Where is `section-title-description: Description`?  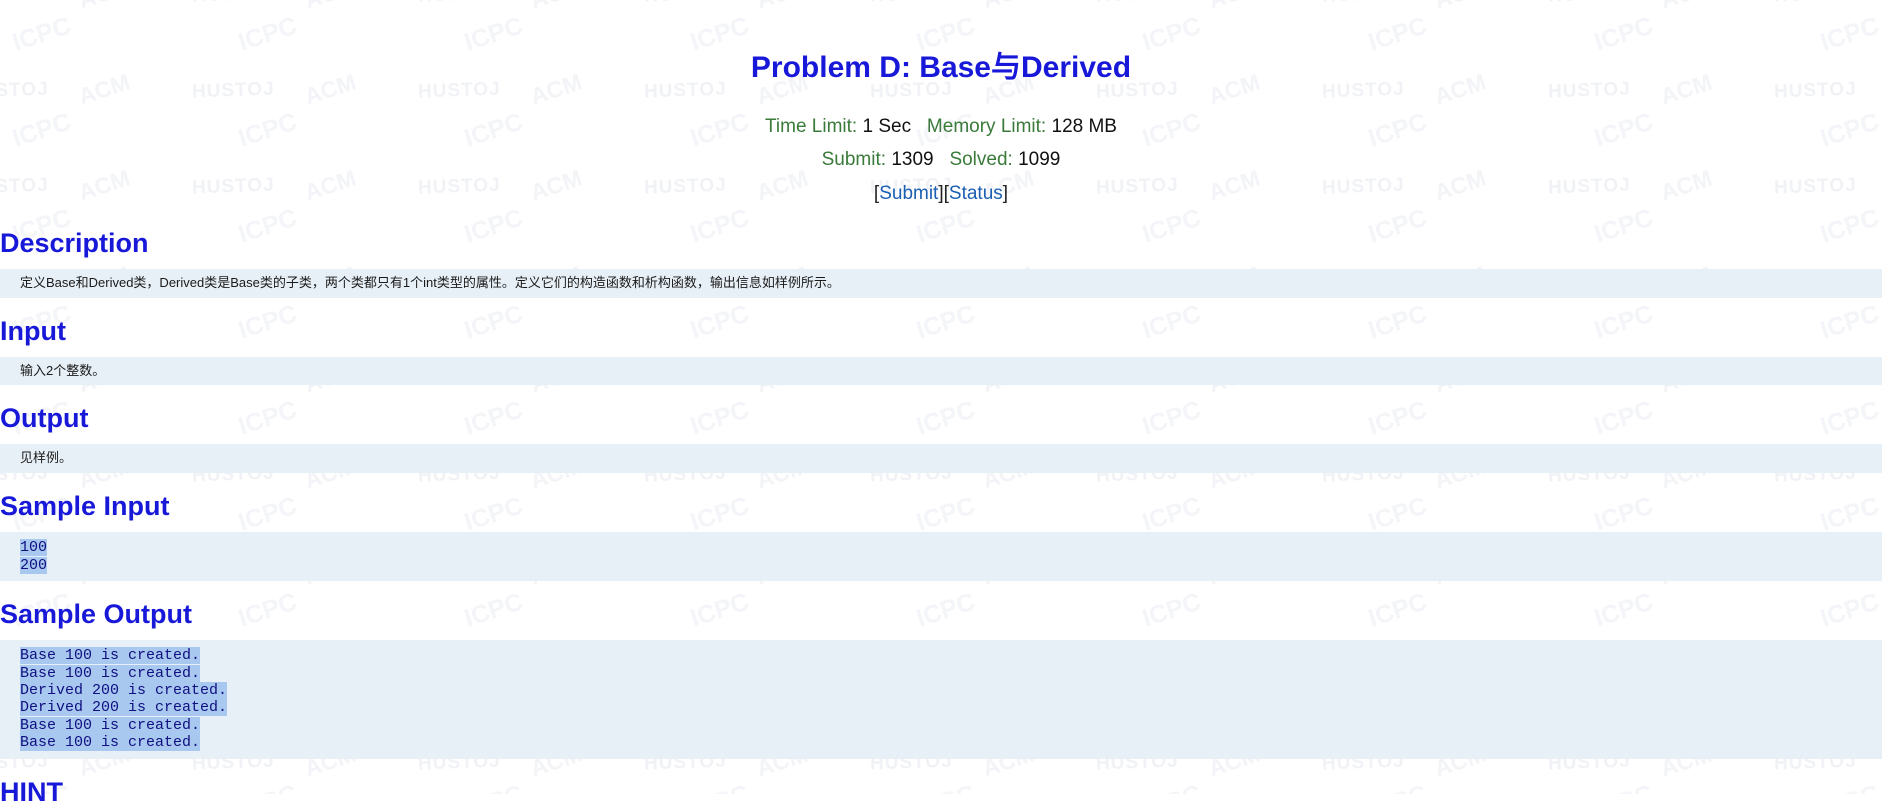
section-title-description: Description is located at coordinates (74, 242).